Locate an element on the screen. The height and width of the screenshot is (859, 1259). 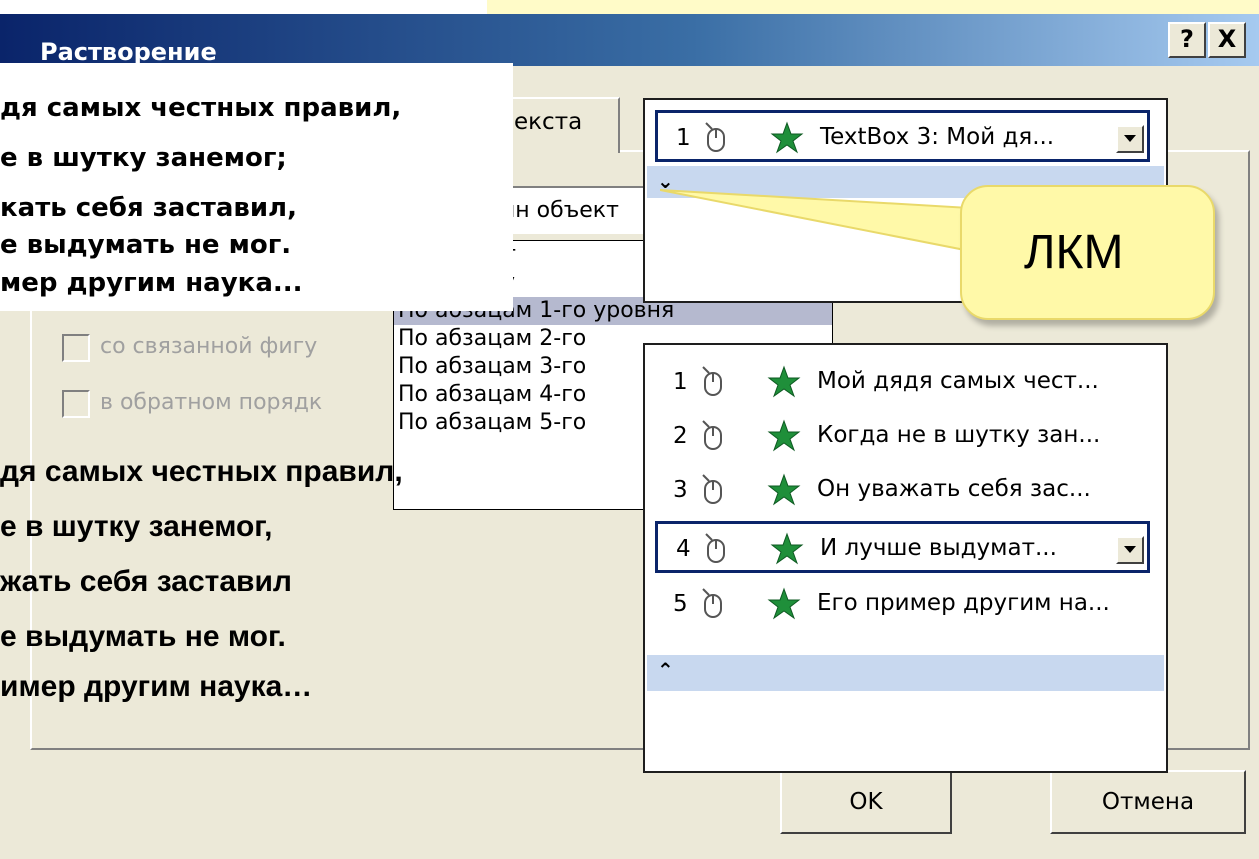
item-number: 3 is located at coordinates (680, 490).